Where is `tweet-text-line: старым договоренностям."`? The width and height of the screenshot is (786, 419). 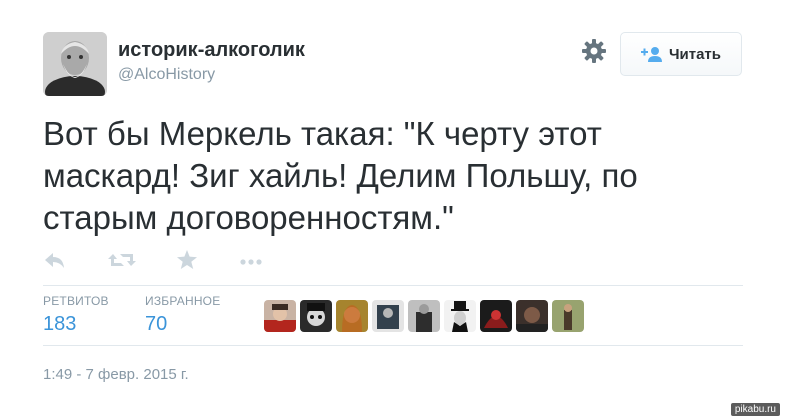
tweet-text-line: старым договоренностям." is located at coordinates (248, 217).